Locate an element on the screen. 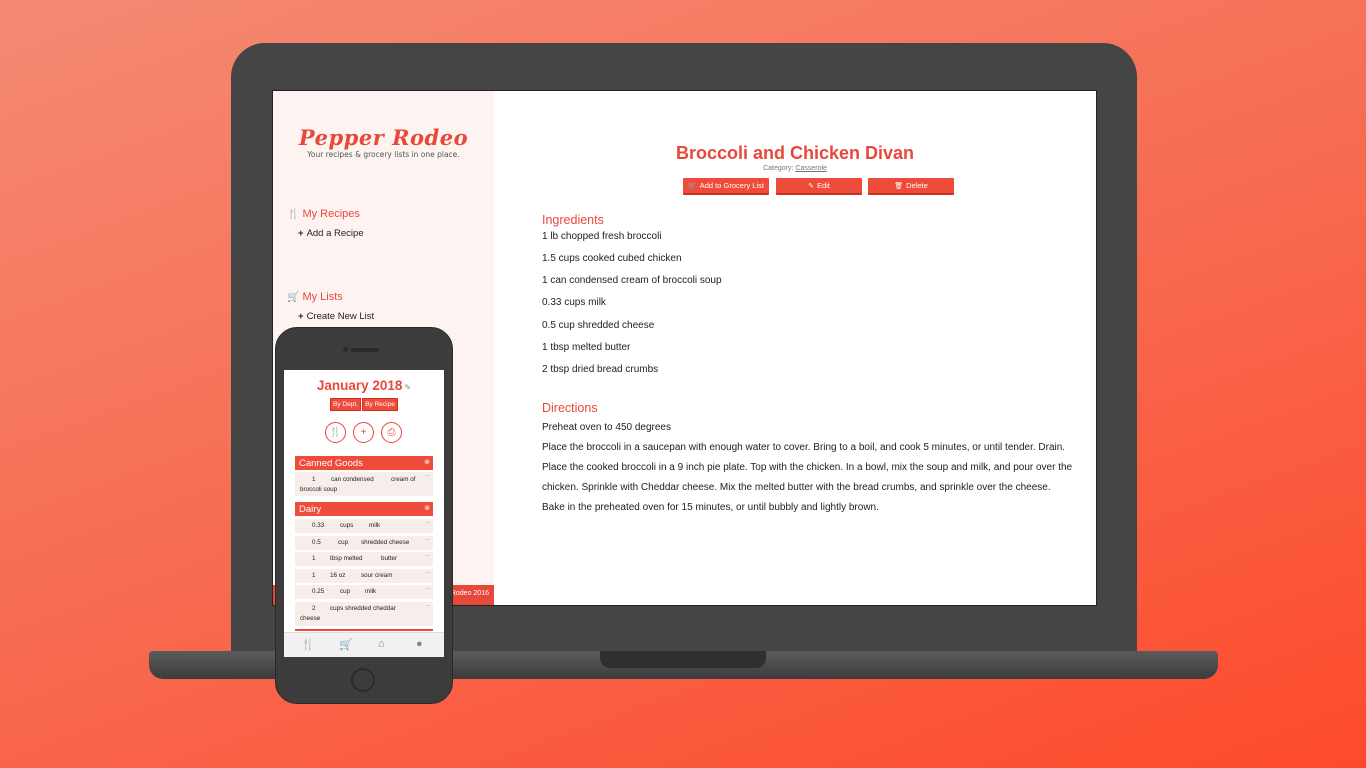 Image resolution: width=1366 pixels, height=768 pixels. item-qty: 0.33 is located at coordinates (318, 525).